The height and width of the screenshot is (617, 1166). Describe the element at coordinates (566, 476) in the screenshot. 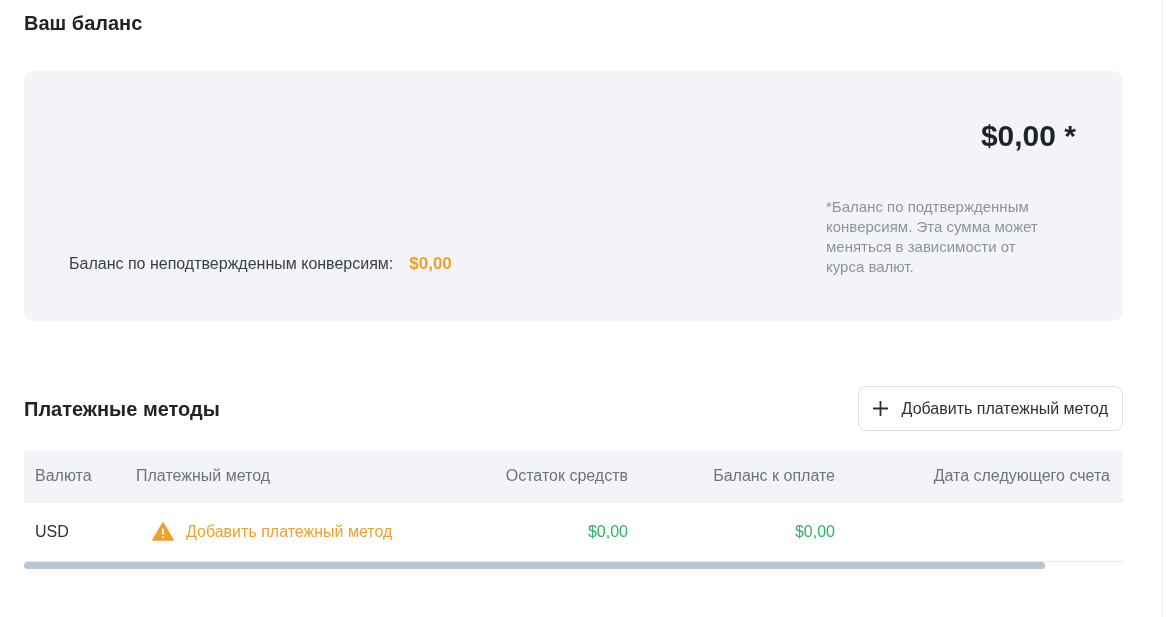

I see `column-header: Остаток средств` at that location.